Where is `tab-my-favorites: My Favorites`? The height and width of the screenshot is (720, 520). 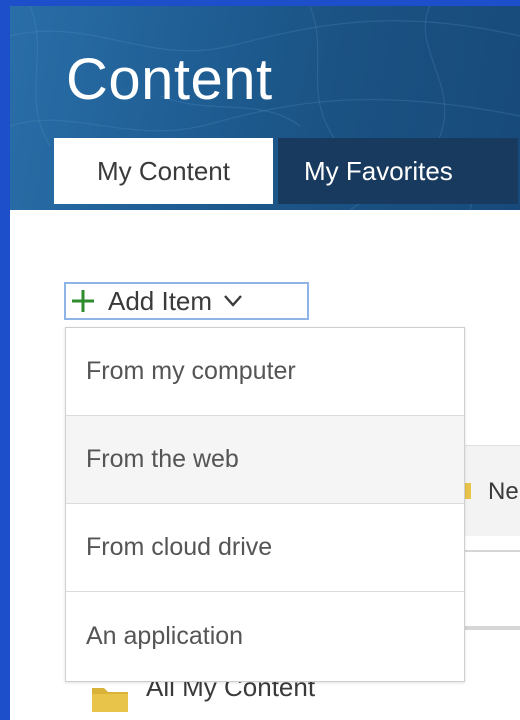
tab-my-favorites: My Favorites is located at coordinates (398, 171).